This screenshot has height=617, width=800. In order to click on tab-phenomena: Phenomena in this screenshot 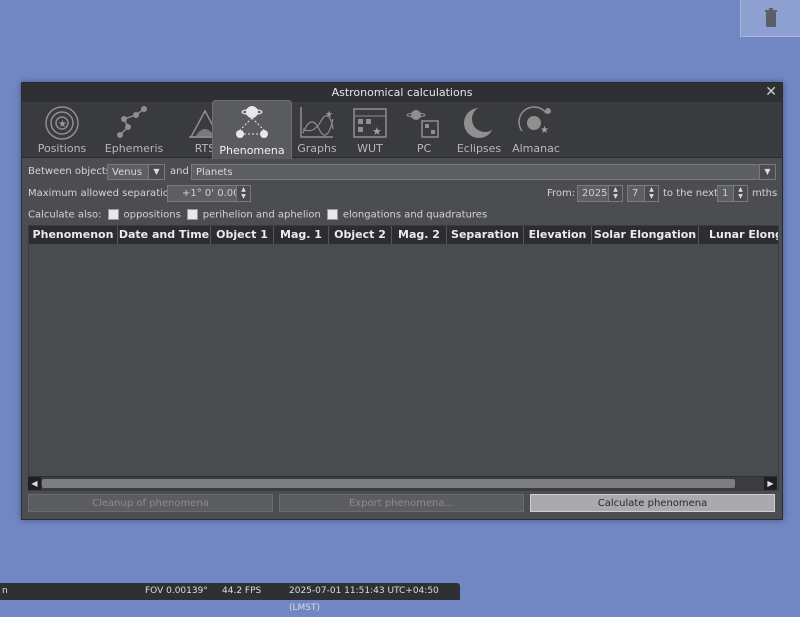, I will do `click(252, 129)`.